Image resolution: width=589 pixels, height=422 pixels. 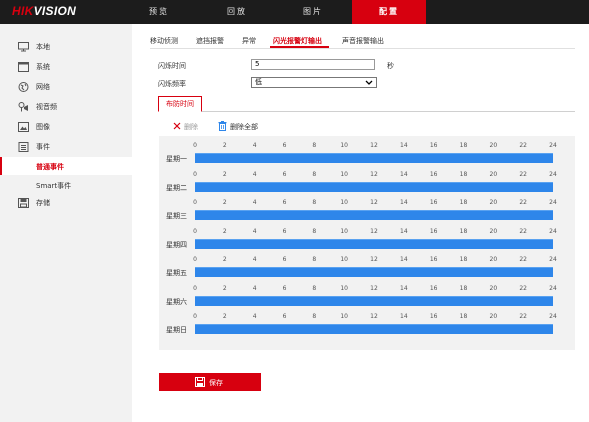 What do you see at coordinates (66, 47) in the screenshot?
I see `sidebar-item-local: 本地` at bounding box center [66, 47].